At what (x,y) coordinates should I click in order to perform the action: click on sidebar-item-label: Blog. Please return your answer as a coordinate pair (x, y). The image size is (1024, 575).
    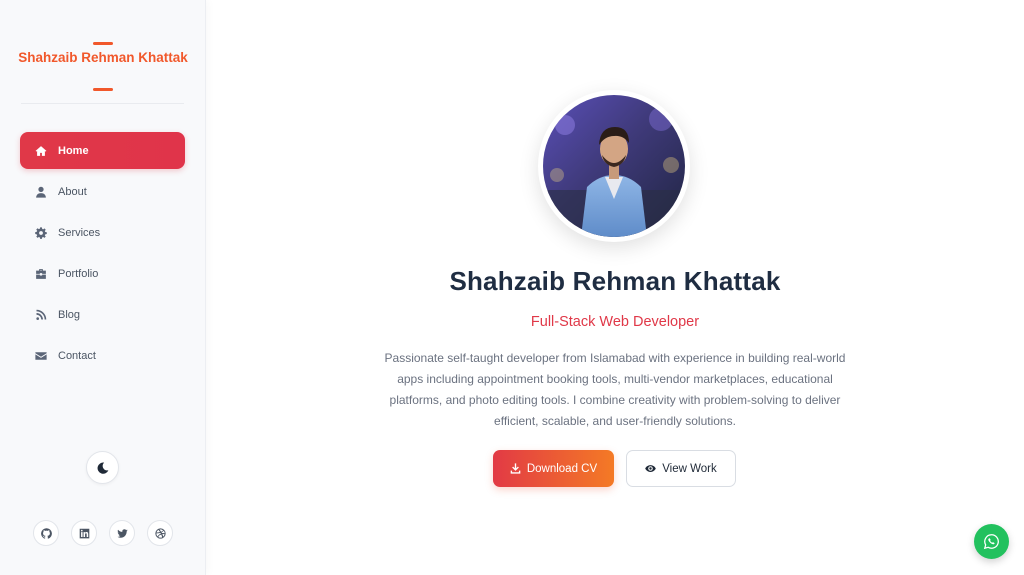
    Looking at the image, I should click on (69, 314).